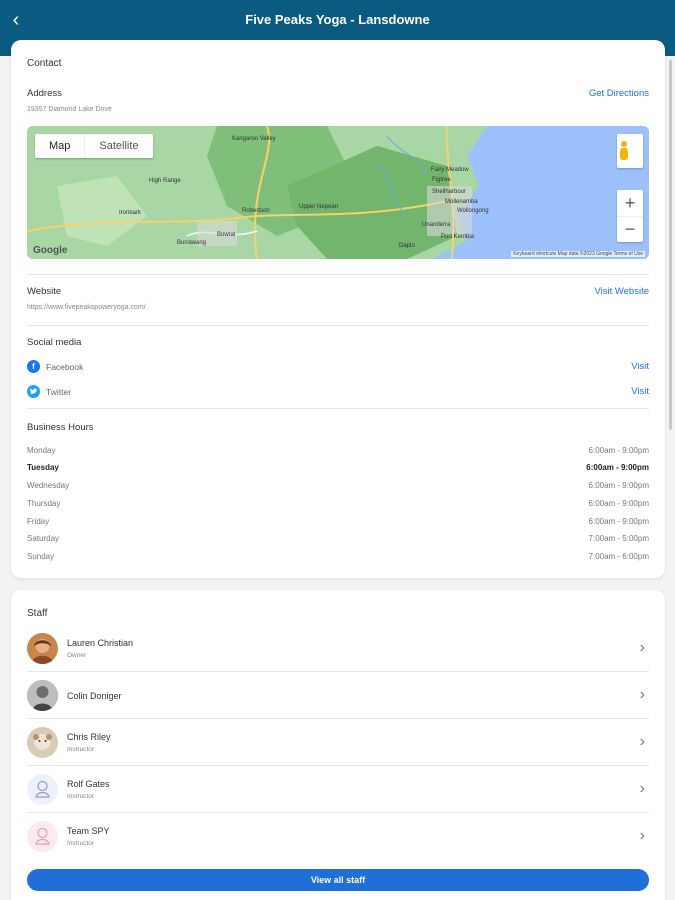 The image size is (675, 900). I want to click on facebook-icon: f, so click(33, 366).